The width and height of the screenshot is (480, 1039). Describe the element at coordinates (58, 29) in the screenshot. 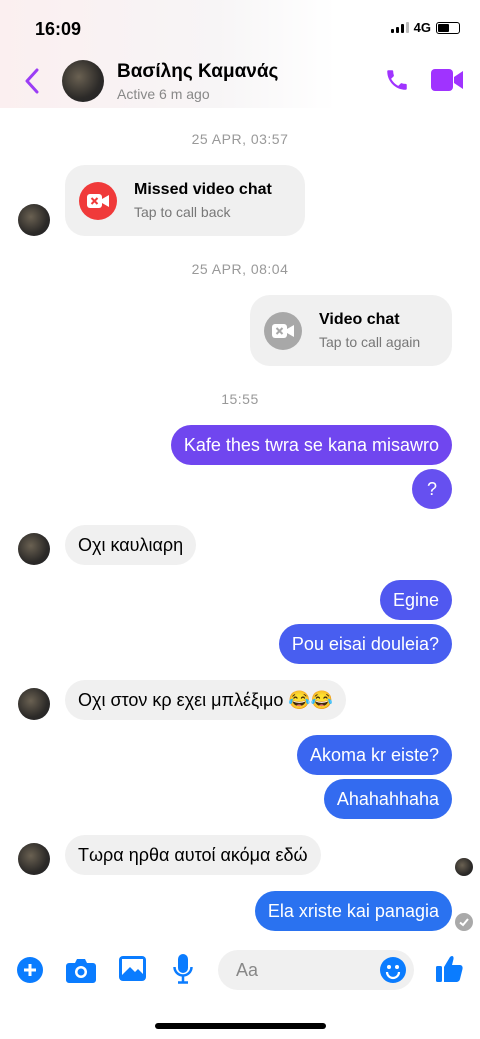

I see `status-time: 16:09` at that location.